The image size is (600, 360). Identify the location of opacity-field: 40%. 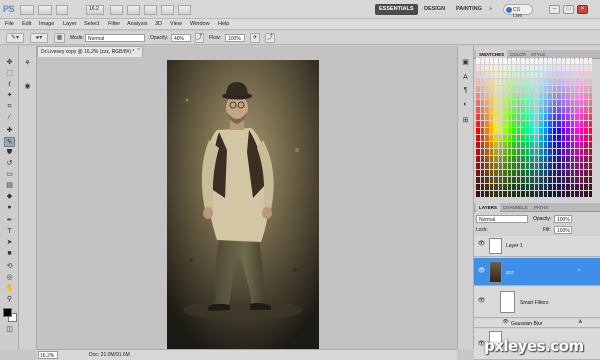
(181, 38).